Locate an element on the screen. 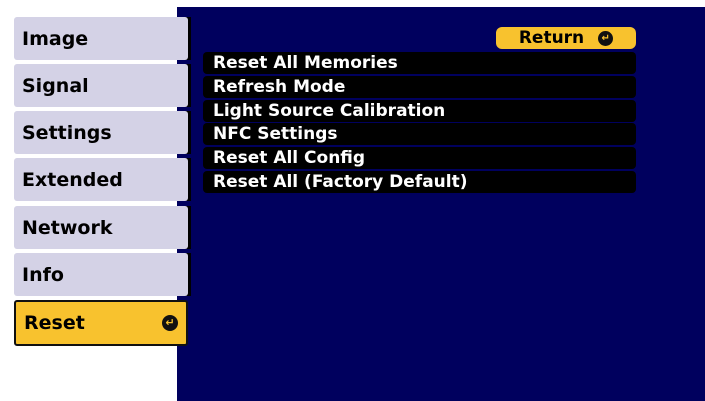 This screenshot has height=401, width=705. menu-item-reset-all-config: Reset All Config is located at coordinates (419, 158).